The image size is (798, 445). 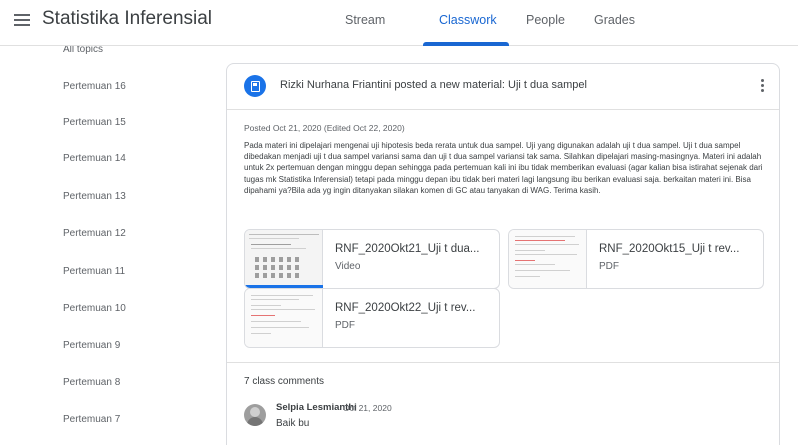 I want to click on attachment-pdf: RNF_2020Okt15_Uji t rev... PDF, so click(x=636, y=259).